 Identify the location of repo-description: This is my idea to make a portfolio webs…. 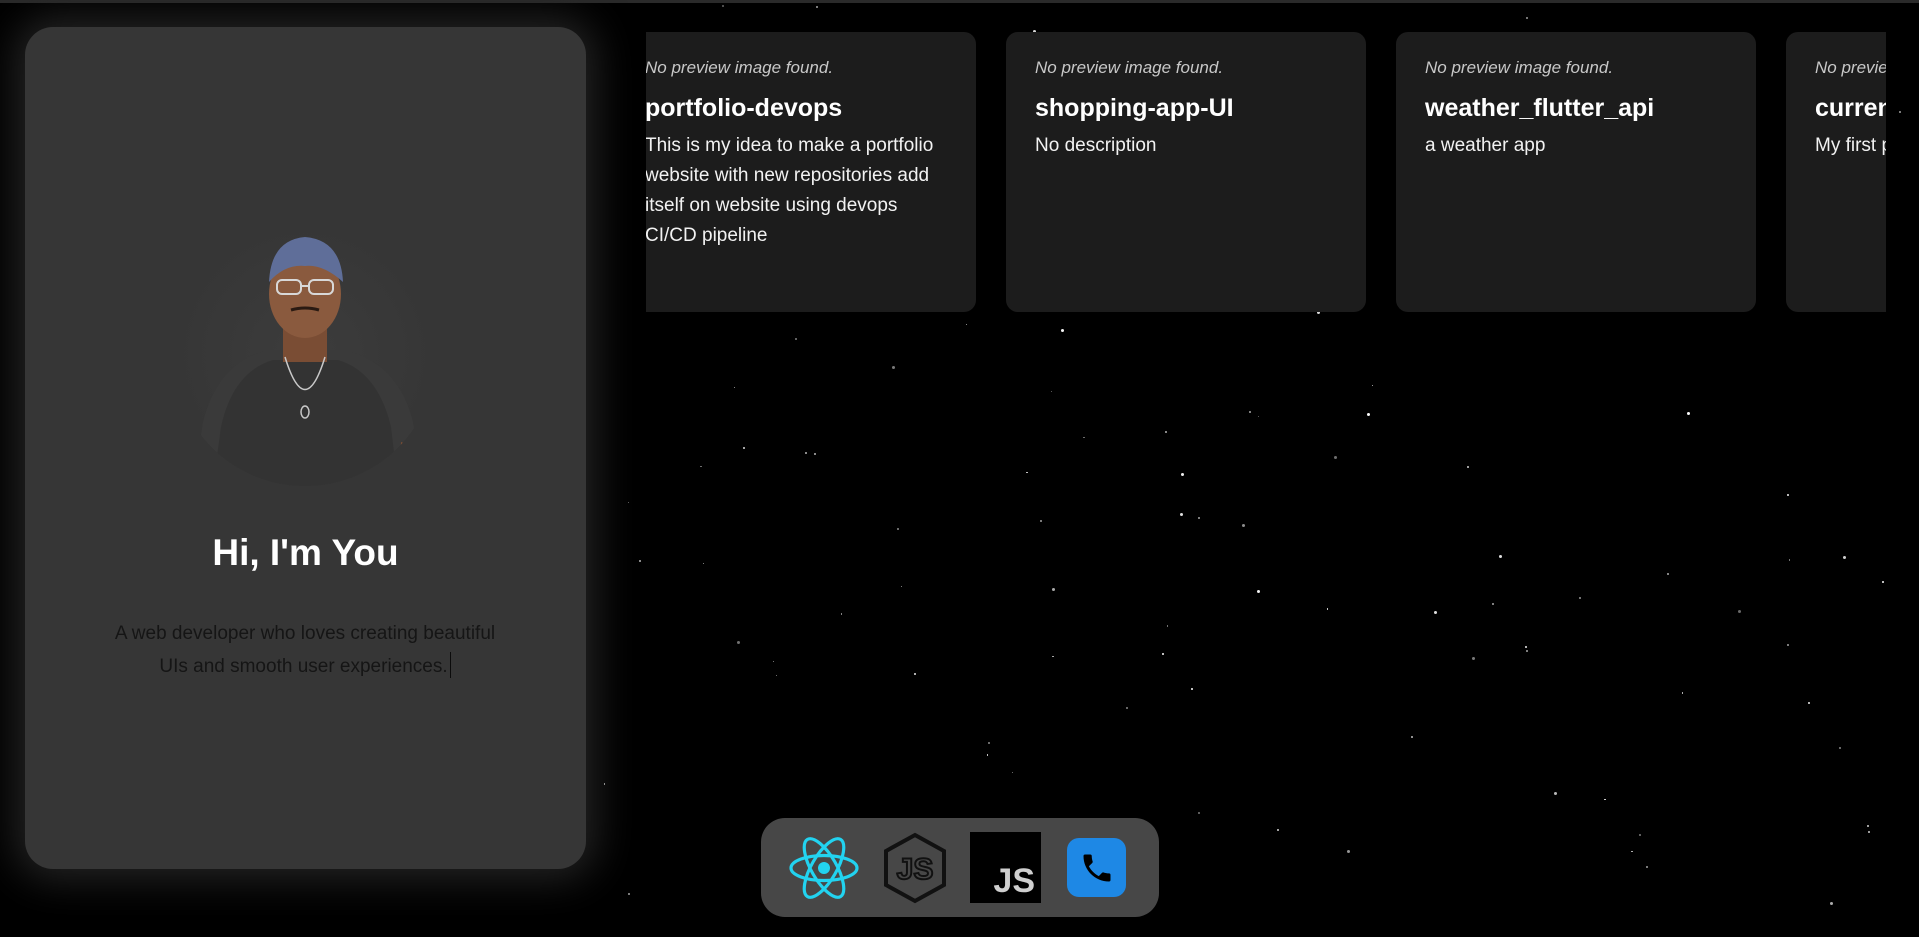
(790, 190).